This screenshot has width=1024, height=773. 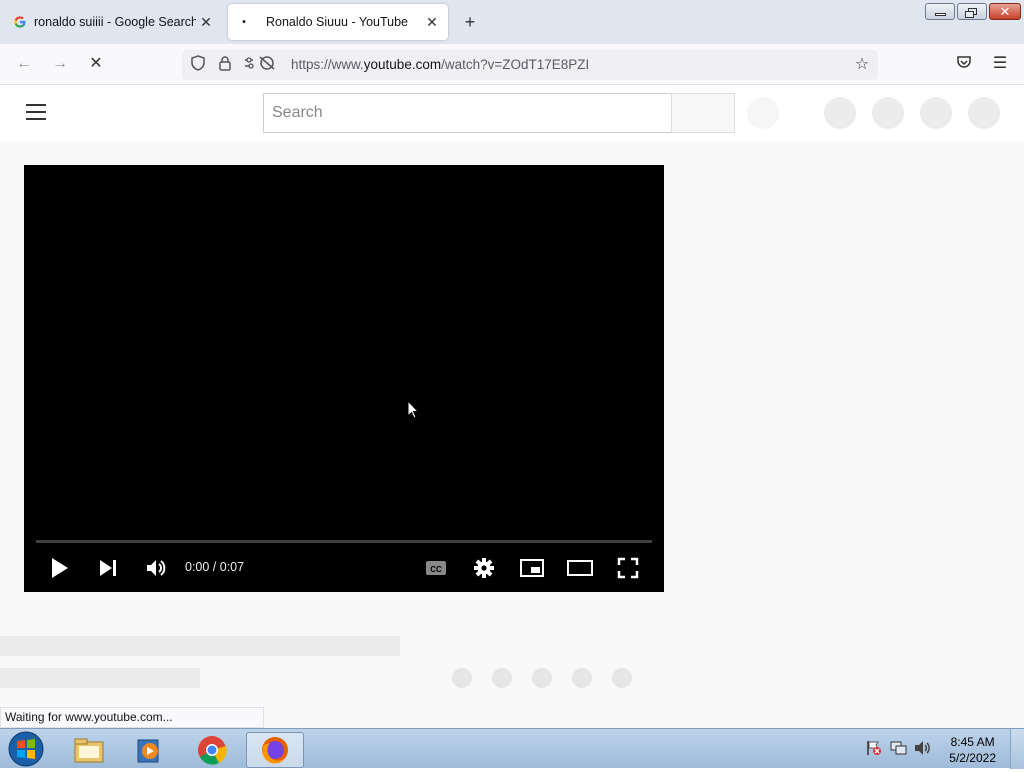 What do you see at coordinates (874, 750) in the screenshot?
I see `action-center-flag-icon` at bounding box center [874, 750].